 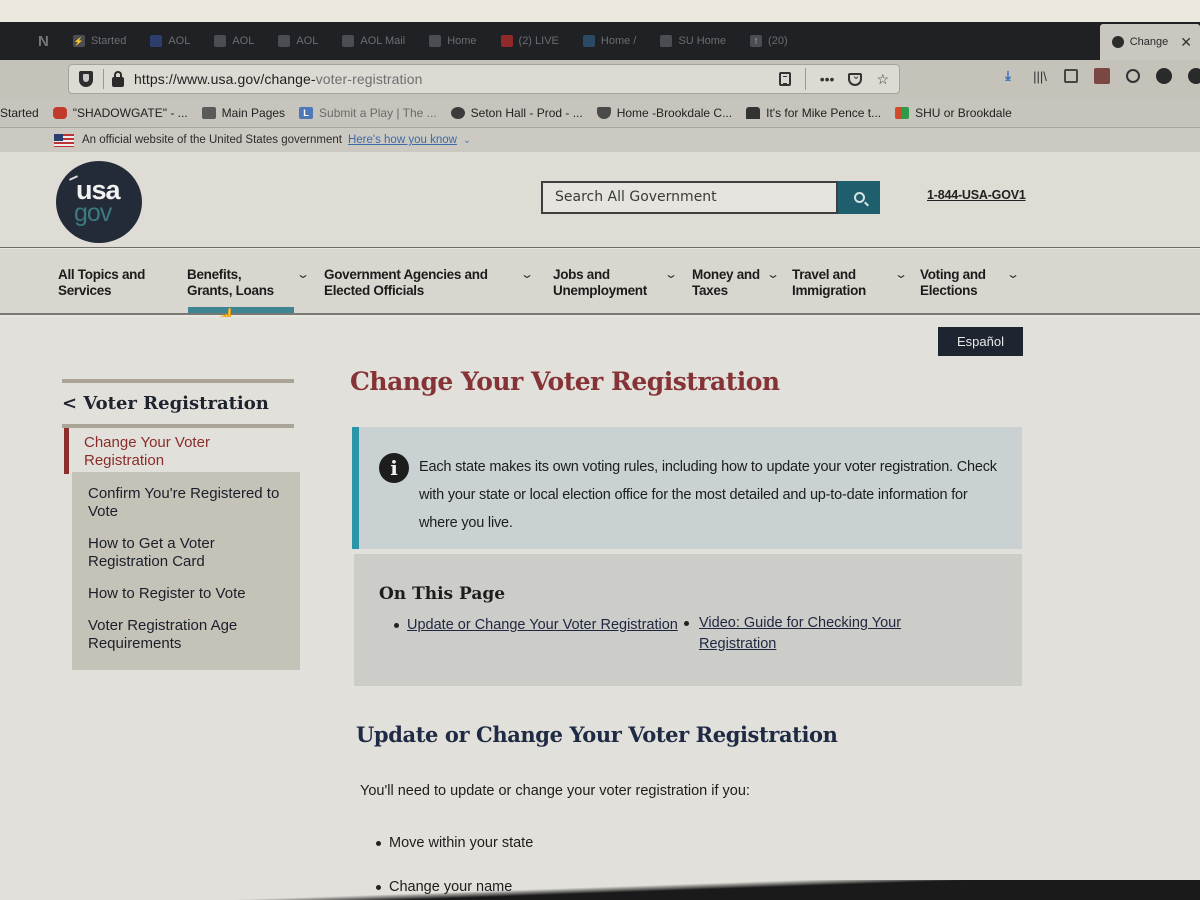 I want to click on lock-icon, so click(x=118, y=78).